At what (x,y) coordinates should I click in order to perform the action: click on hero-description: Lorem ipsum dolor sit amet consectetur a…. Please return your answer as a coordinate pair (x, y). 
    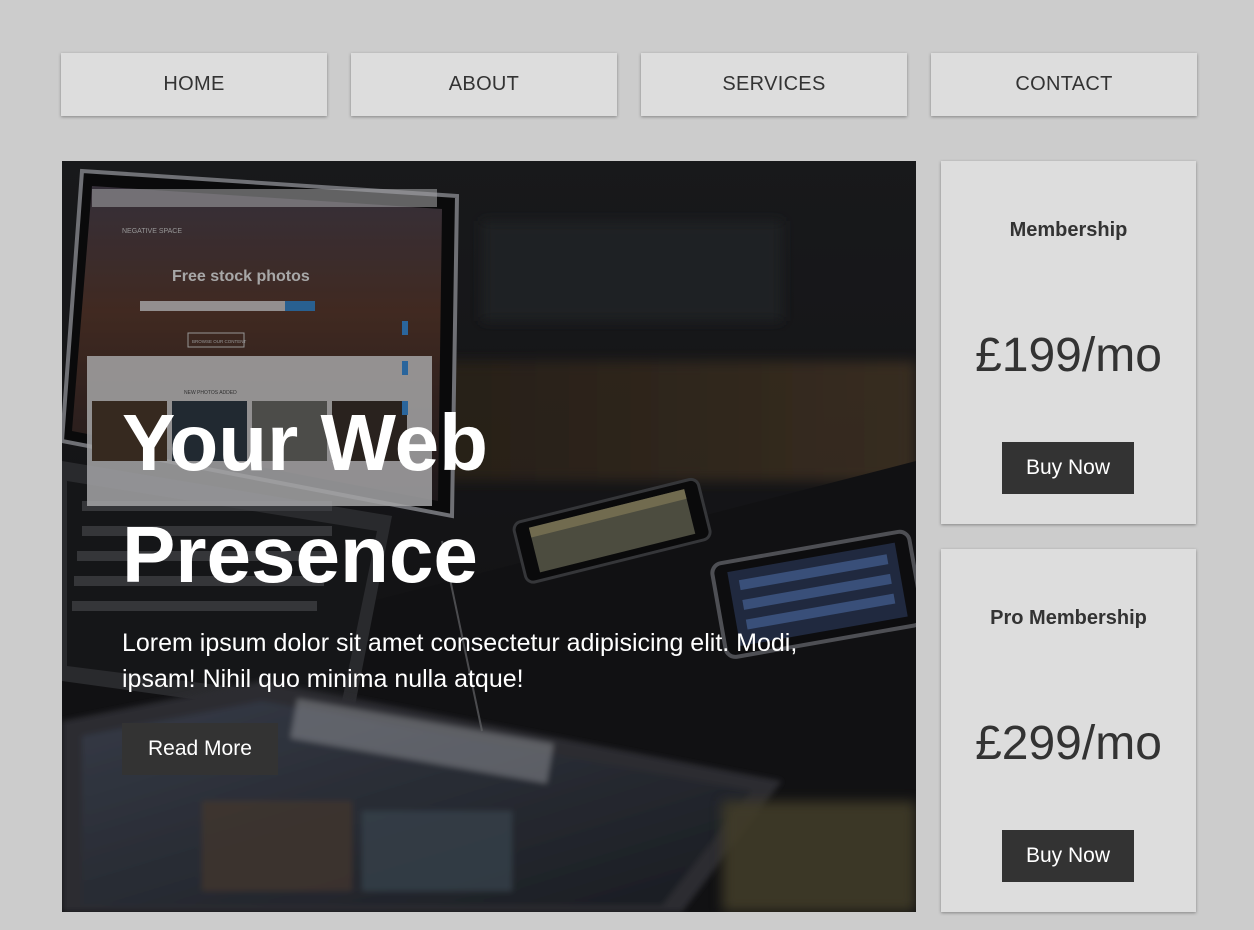
    Looking at the image, I should click on (460, 661).